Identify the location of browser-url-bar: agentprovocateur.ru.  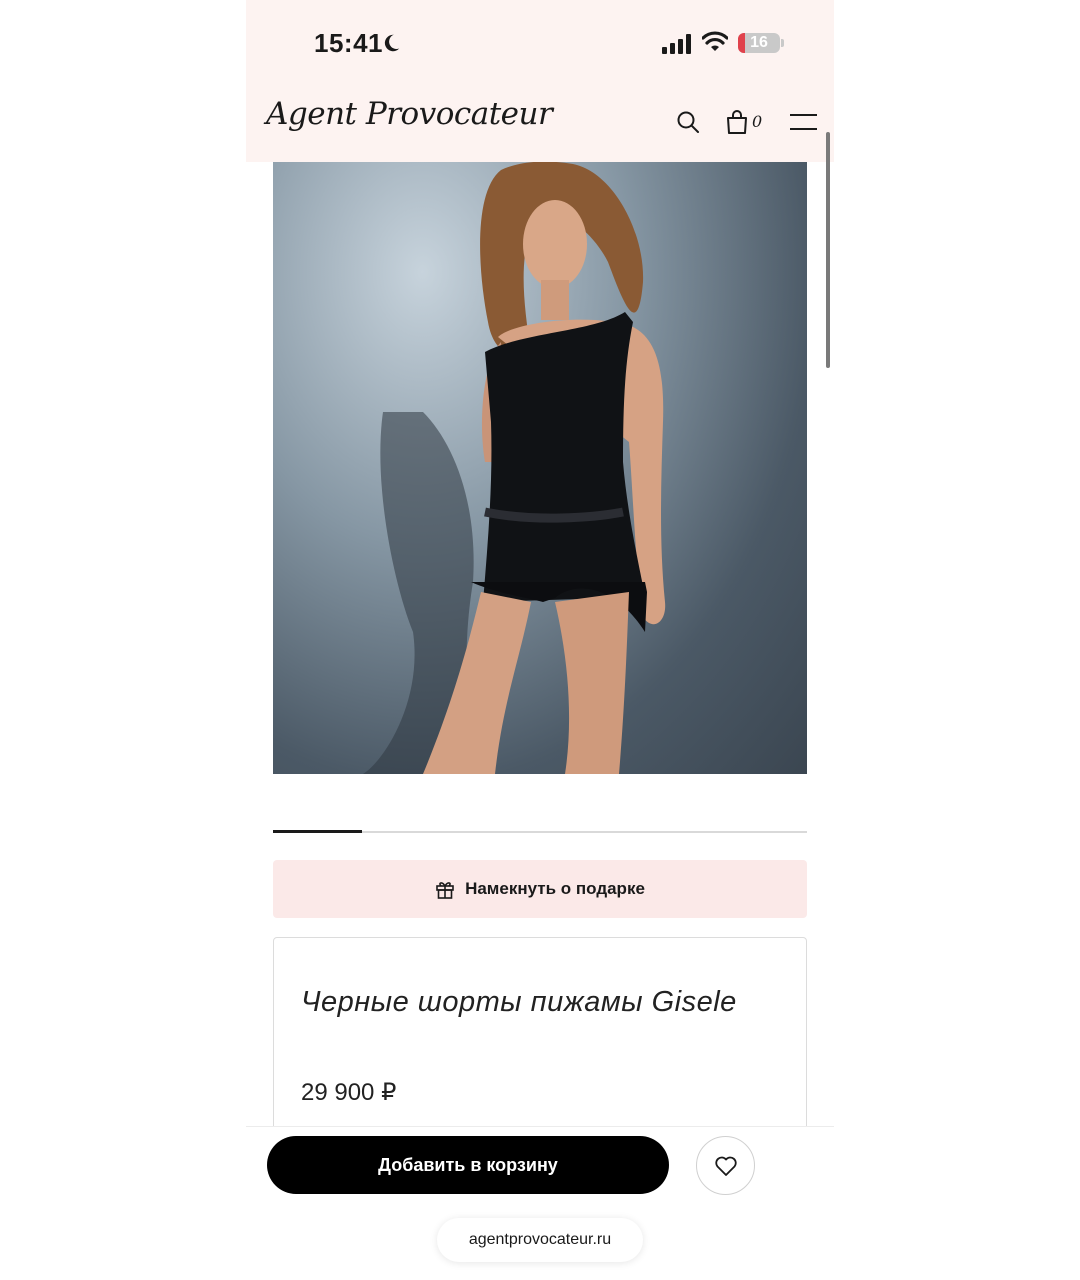
(540, 1240).